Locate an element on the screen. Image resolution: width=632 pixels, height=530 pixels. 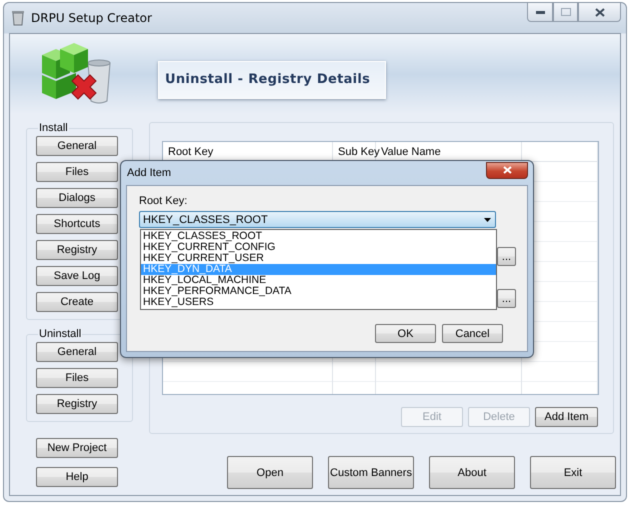
app-icon is located at coordinates (18, 18).